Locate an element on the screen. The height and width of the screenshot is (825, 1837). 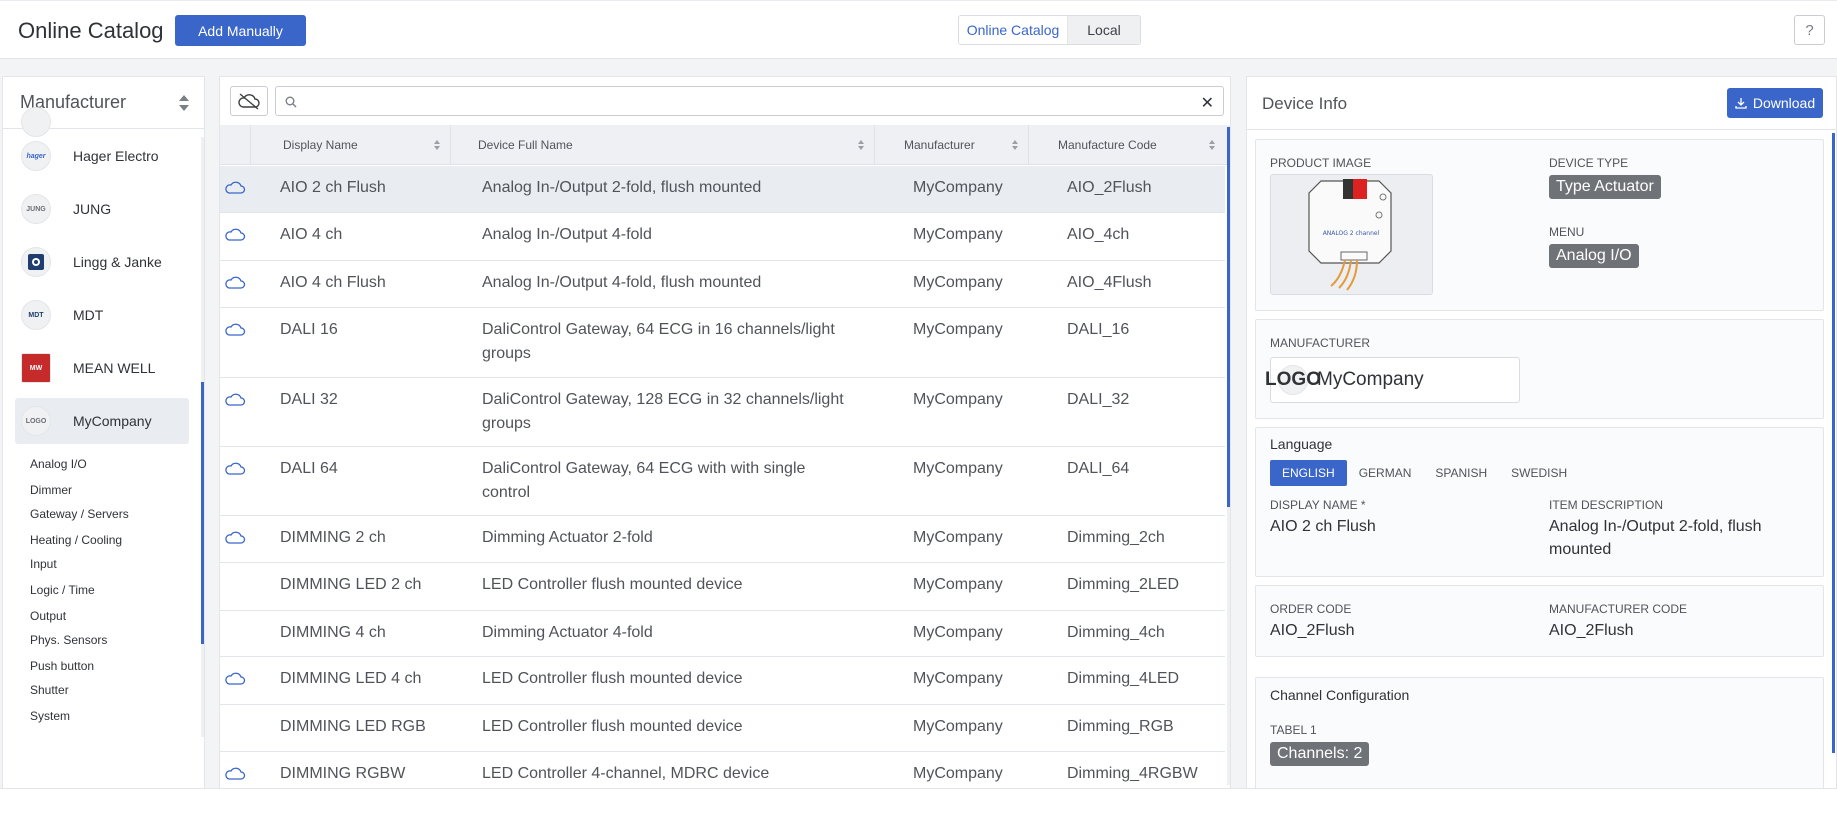
cell-display-name: AIO 2 ch Flush is located at coordinates (333, 187).